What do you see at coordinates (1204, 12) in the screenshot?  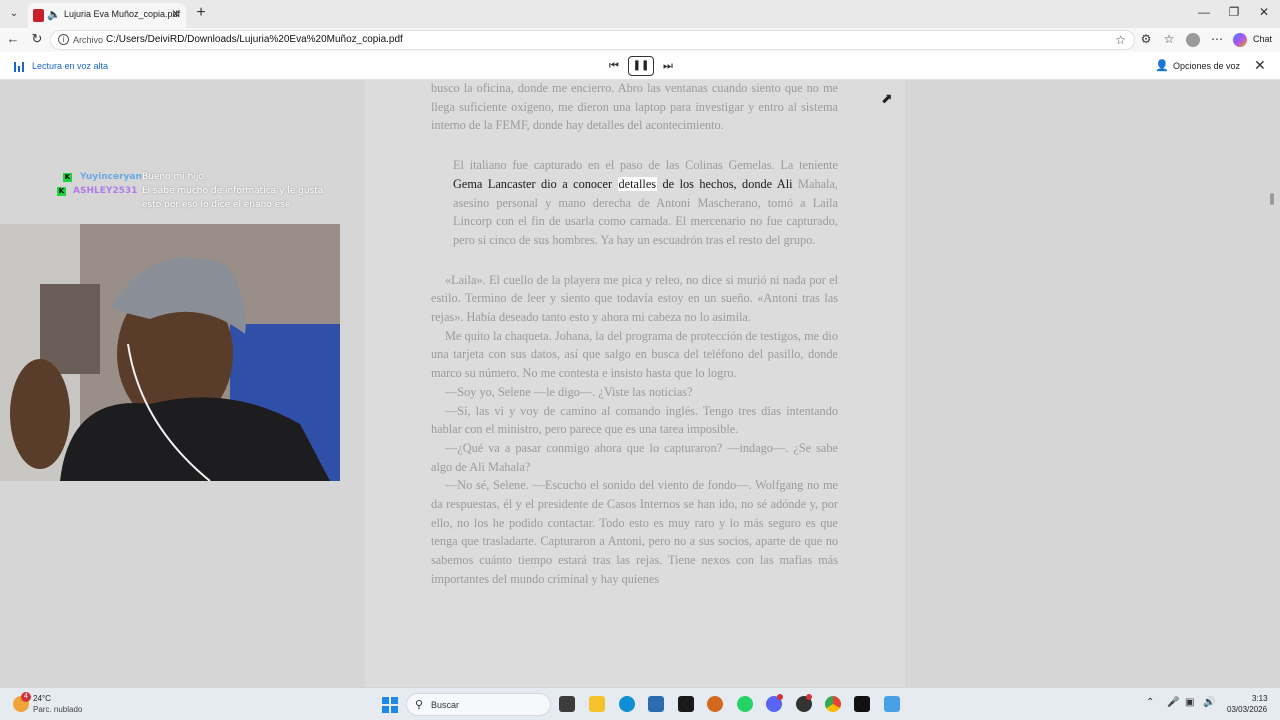 I see `minimize-button: —` at bounding box center [1204, 12].